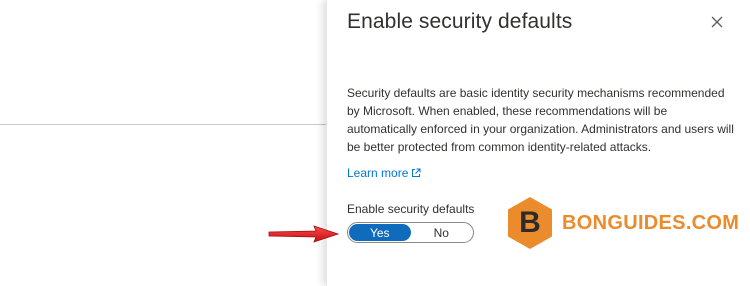  Describe the element at coordinates (378, 173) in the screenshot. I see `learn-more-label: Learn more` at that location.